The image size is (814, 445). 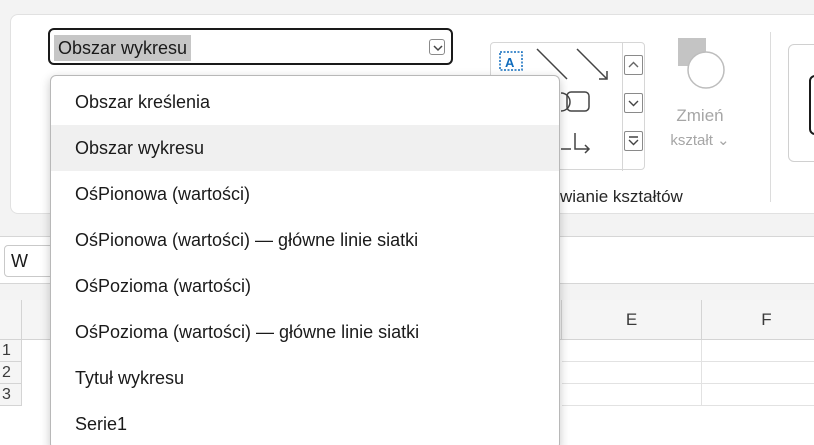 What do you see at coordinates (632, 320) in the screenshot?
I see `column-header-e: E` at bounding box center [632, 320].